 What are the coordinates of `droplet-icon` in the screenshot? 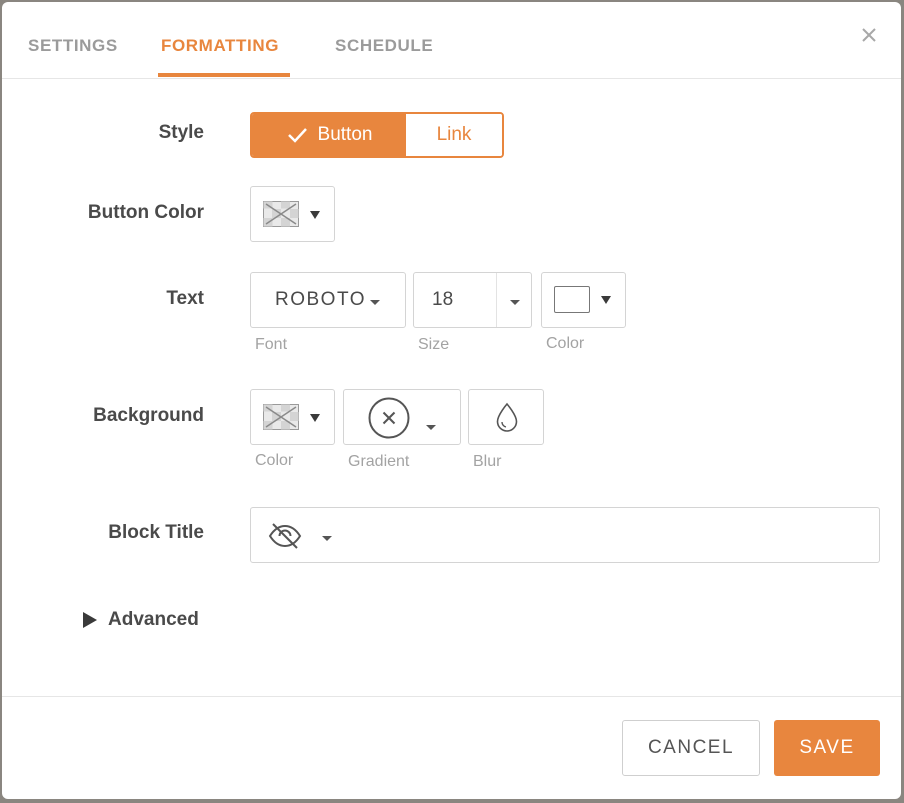 It's located at (507, 417).